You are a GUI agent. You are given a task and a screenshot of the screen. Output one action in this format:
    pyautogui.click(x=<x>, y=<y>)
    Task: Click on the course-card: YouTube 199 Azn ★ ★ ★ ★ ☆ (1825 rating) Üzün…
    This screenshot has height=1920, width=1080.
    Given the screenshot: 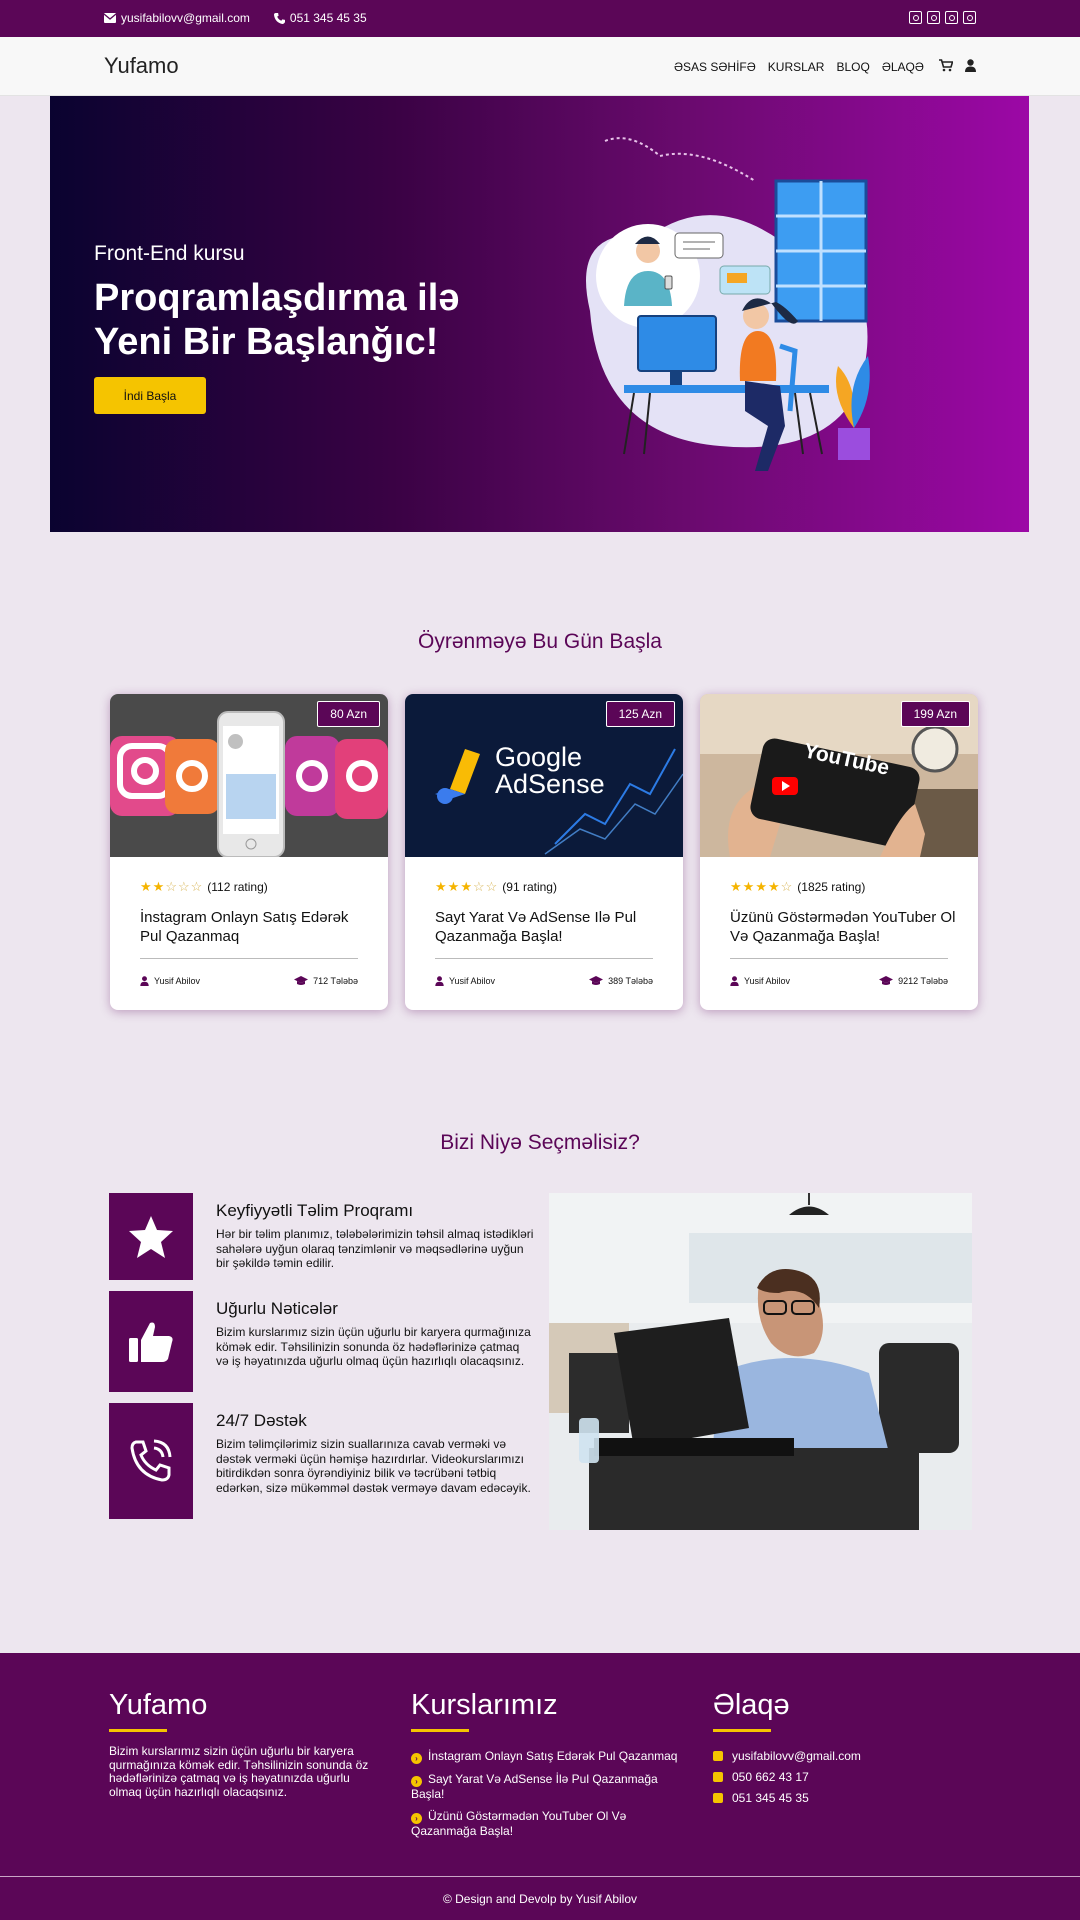 What is the action you would take?
    pyautogui.click(x=839, y=852)
    